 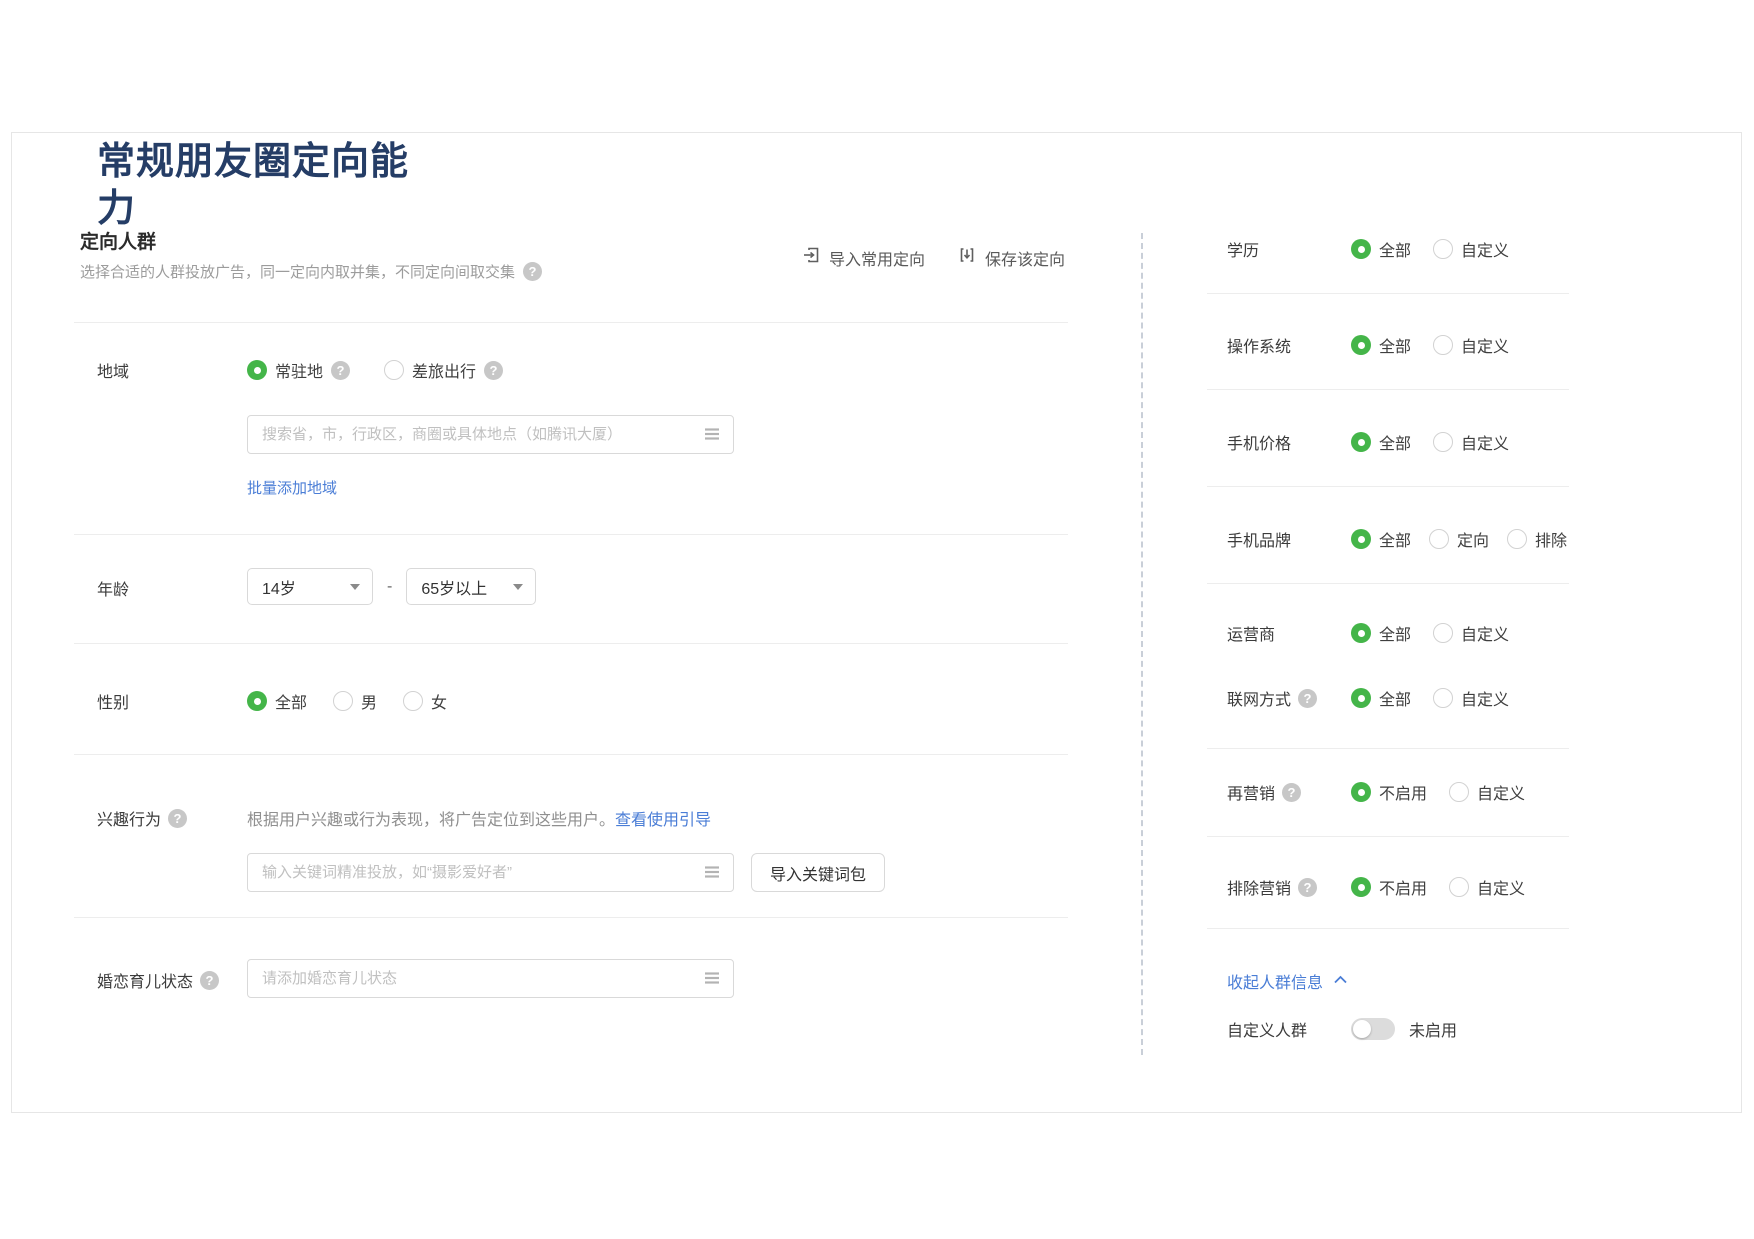 What do you see at coordinates (1381, 249) in the screenshot?
I see `education-all-radio: 全部` at bounding box center [1381, 249].